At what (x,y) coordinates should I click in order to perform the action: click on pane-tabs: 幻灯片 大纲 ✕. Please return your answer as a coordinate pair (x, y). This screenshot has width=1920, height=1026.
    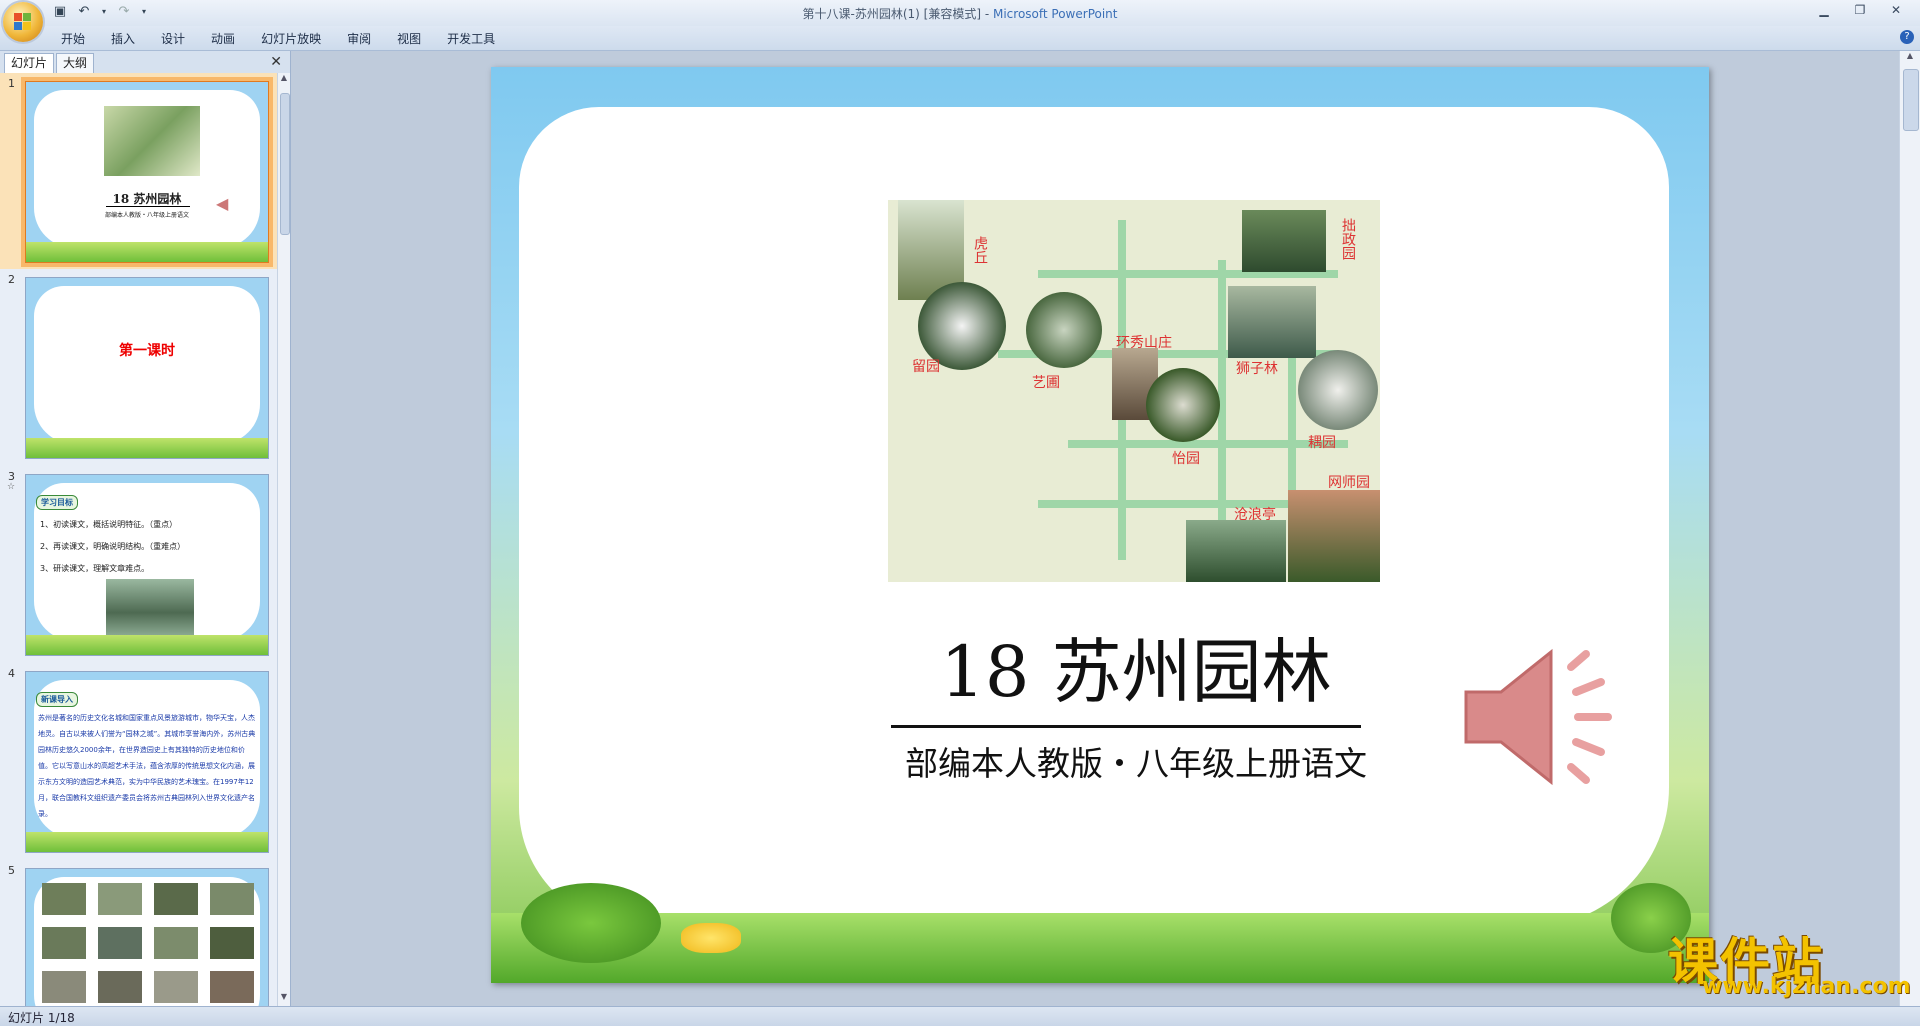
    Looking at the image, I should click on (145, 62).